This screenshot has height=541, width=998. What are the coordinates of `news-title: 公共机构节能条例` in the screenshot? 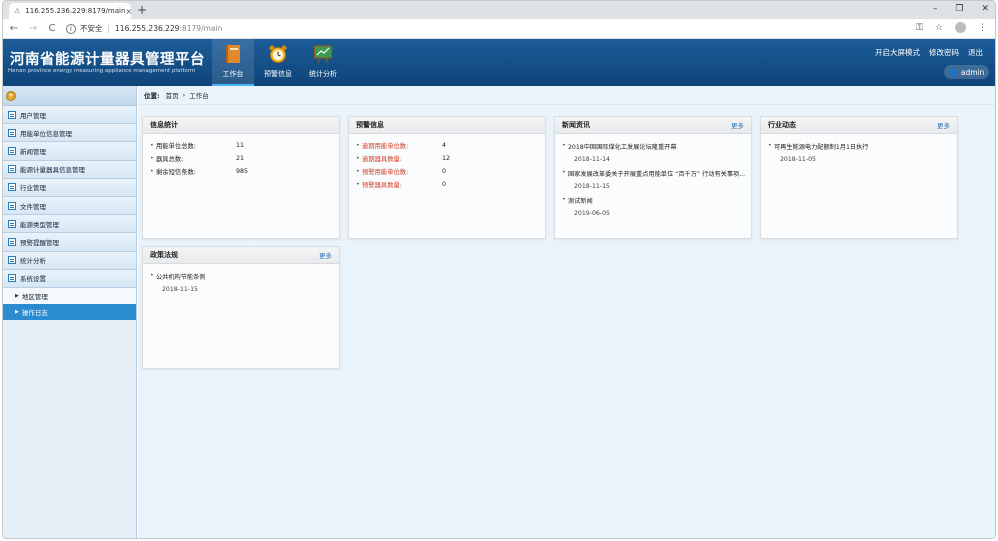 It's located at (181, 276).